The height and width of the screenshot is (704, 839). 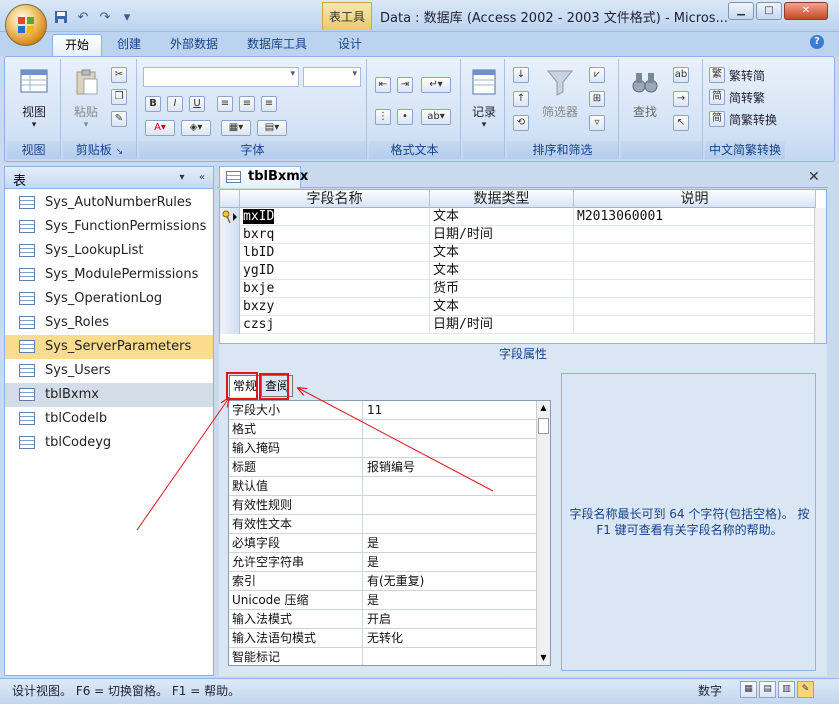 I want to click on property-row: 默认值, so click(x=383, y=486).